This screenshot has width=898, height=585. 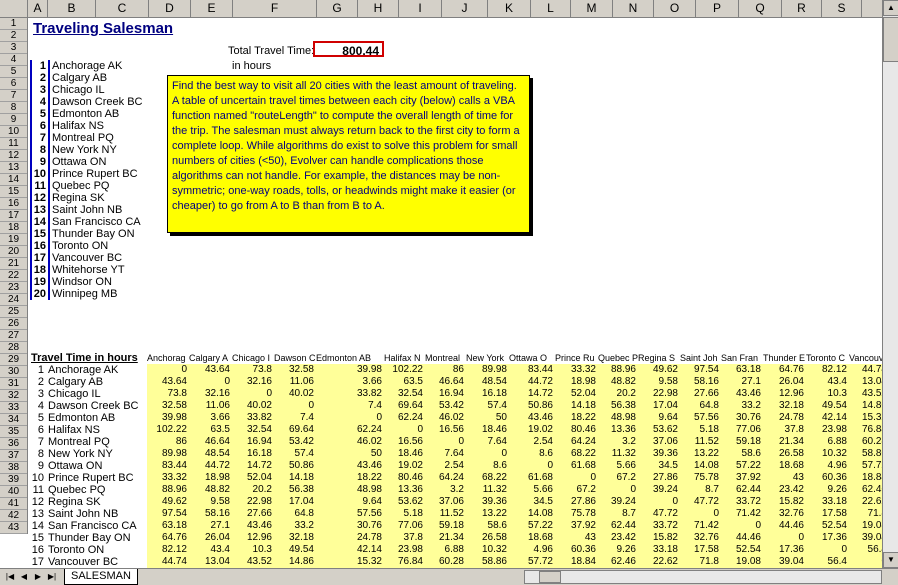 I want to click on matrix-cell: 18.22, so click(x=576, y=418).